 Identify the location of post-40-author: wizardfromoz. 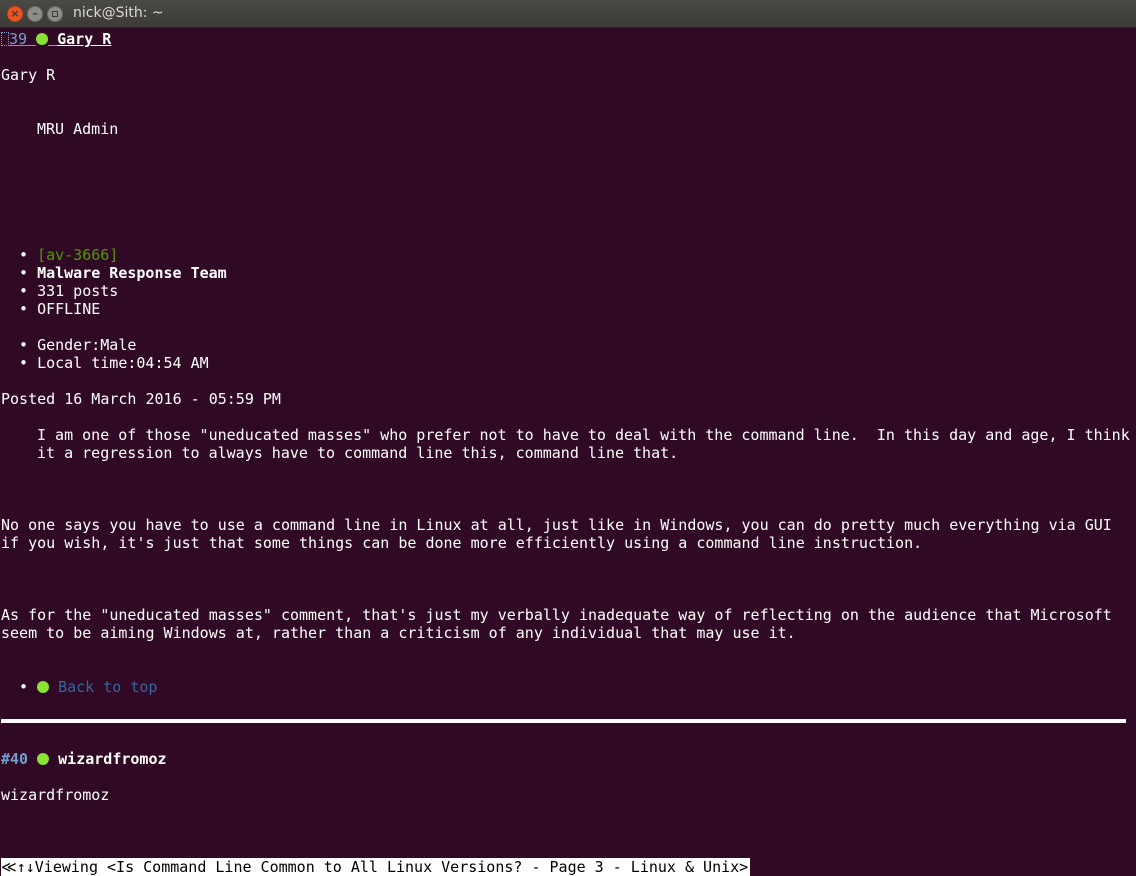
(112, 759).